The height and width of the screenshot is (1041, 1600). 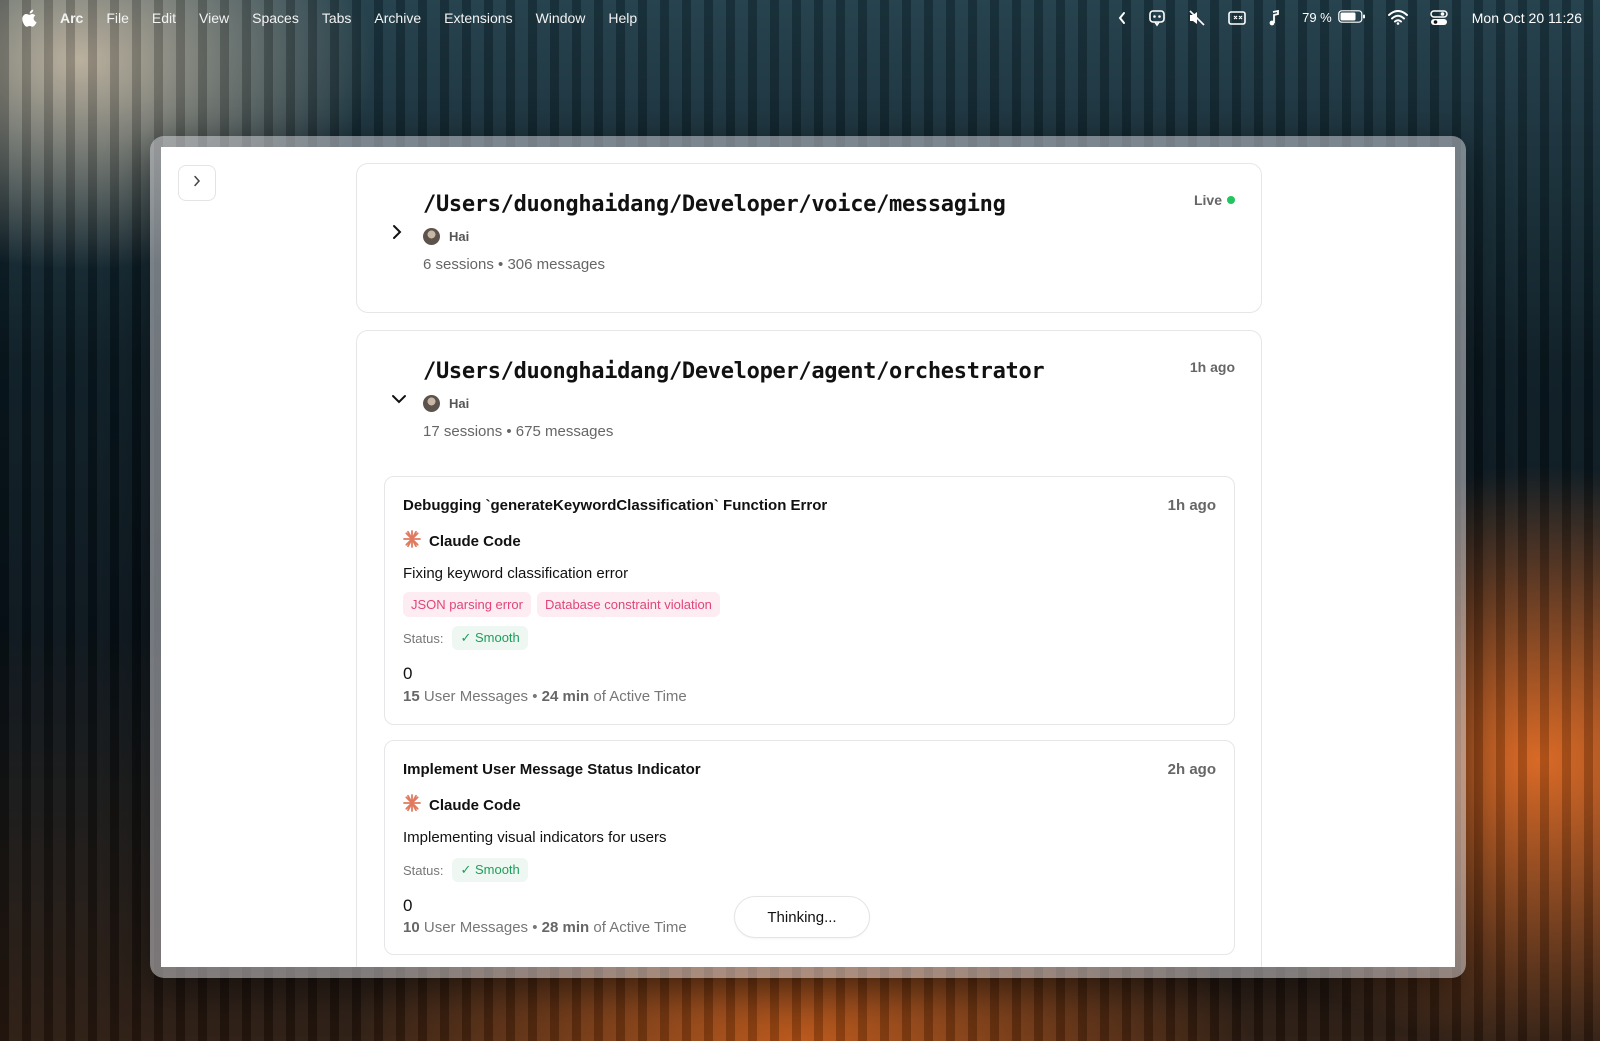 What do you see at coordinates (1231, 200) in the screenshot?
I see `live-dot` at bounding box center [1231, 200].